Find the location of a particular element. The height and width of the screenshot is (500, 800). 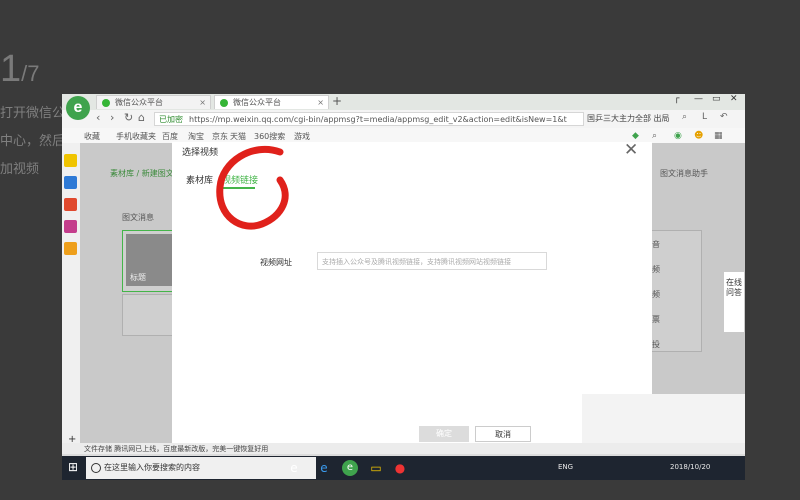

new-tab-button: + is located at coordinates (337, 101).